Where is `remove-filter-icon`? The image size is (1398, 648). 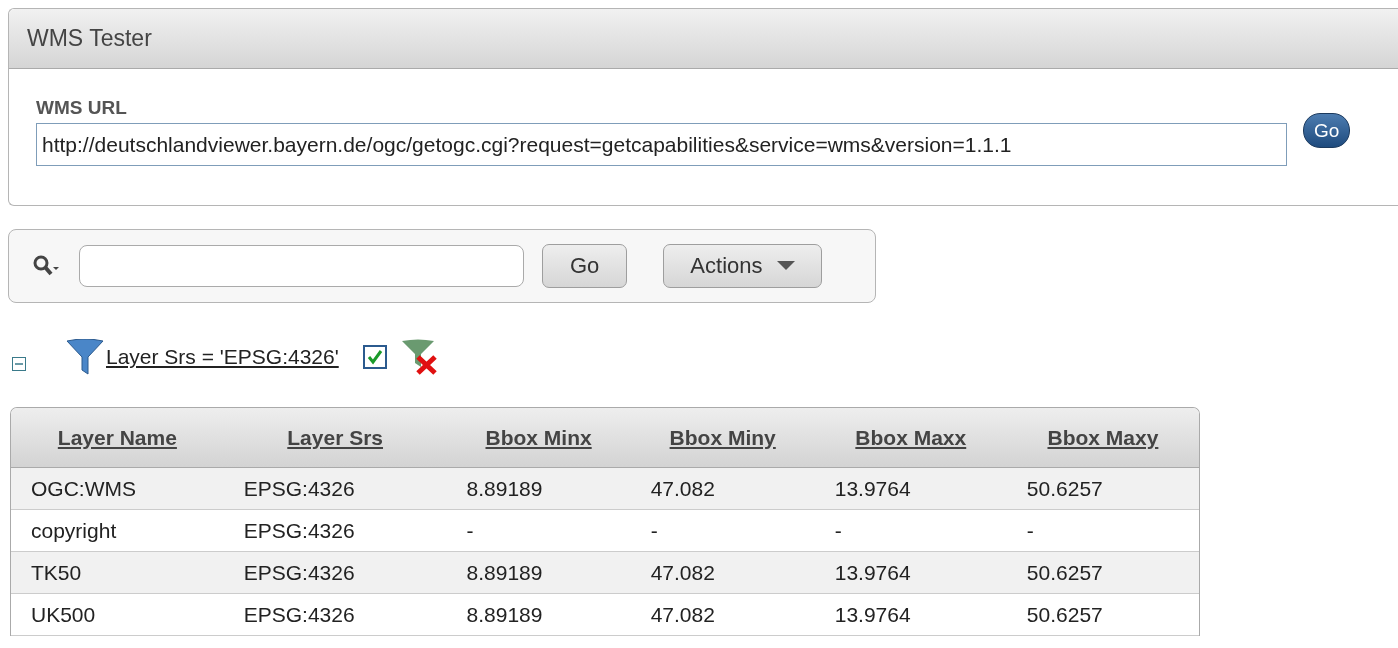
remove-filter-icon is located at coordinates (419, 357).